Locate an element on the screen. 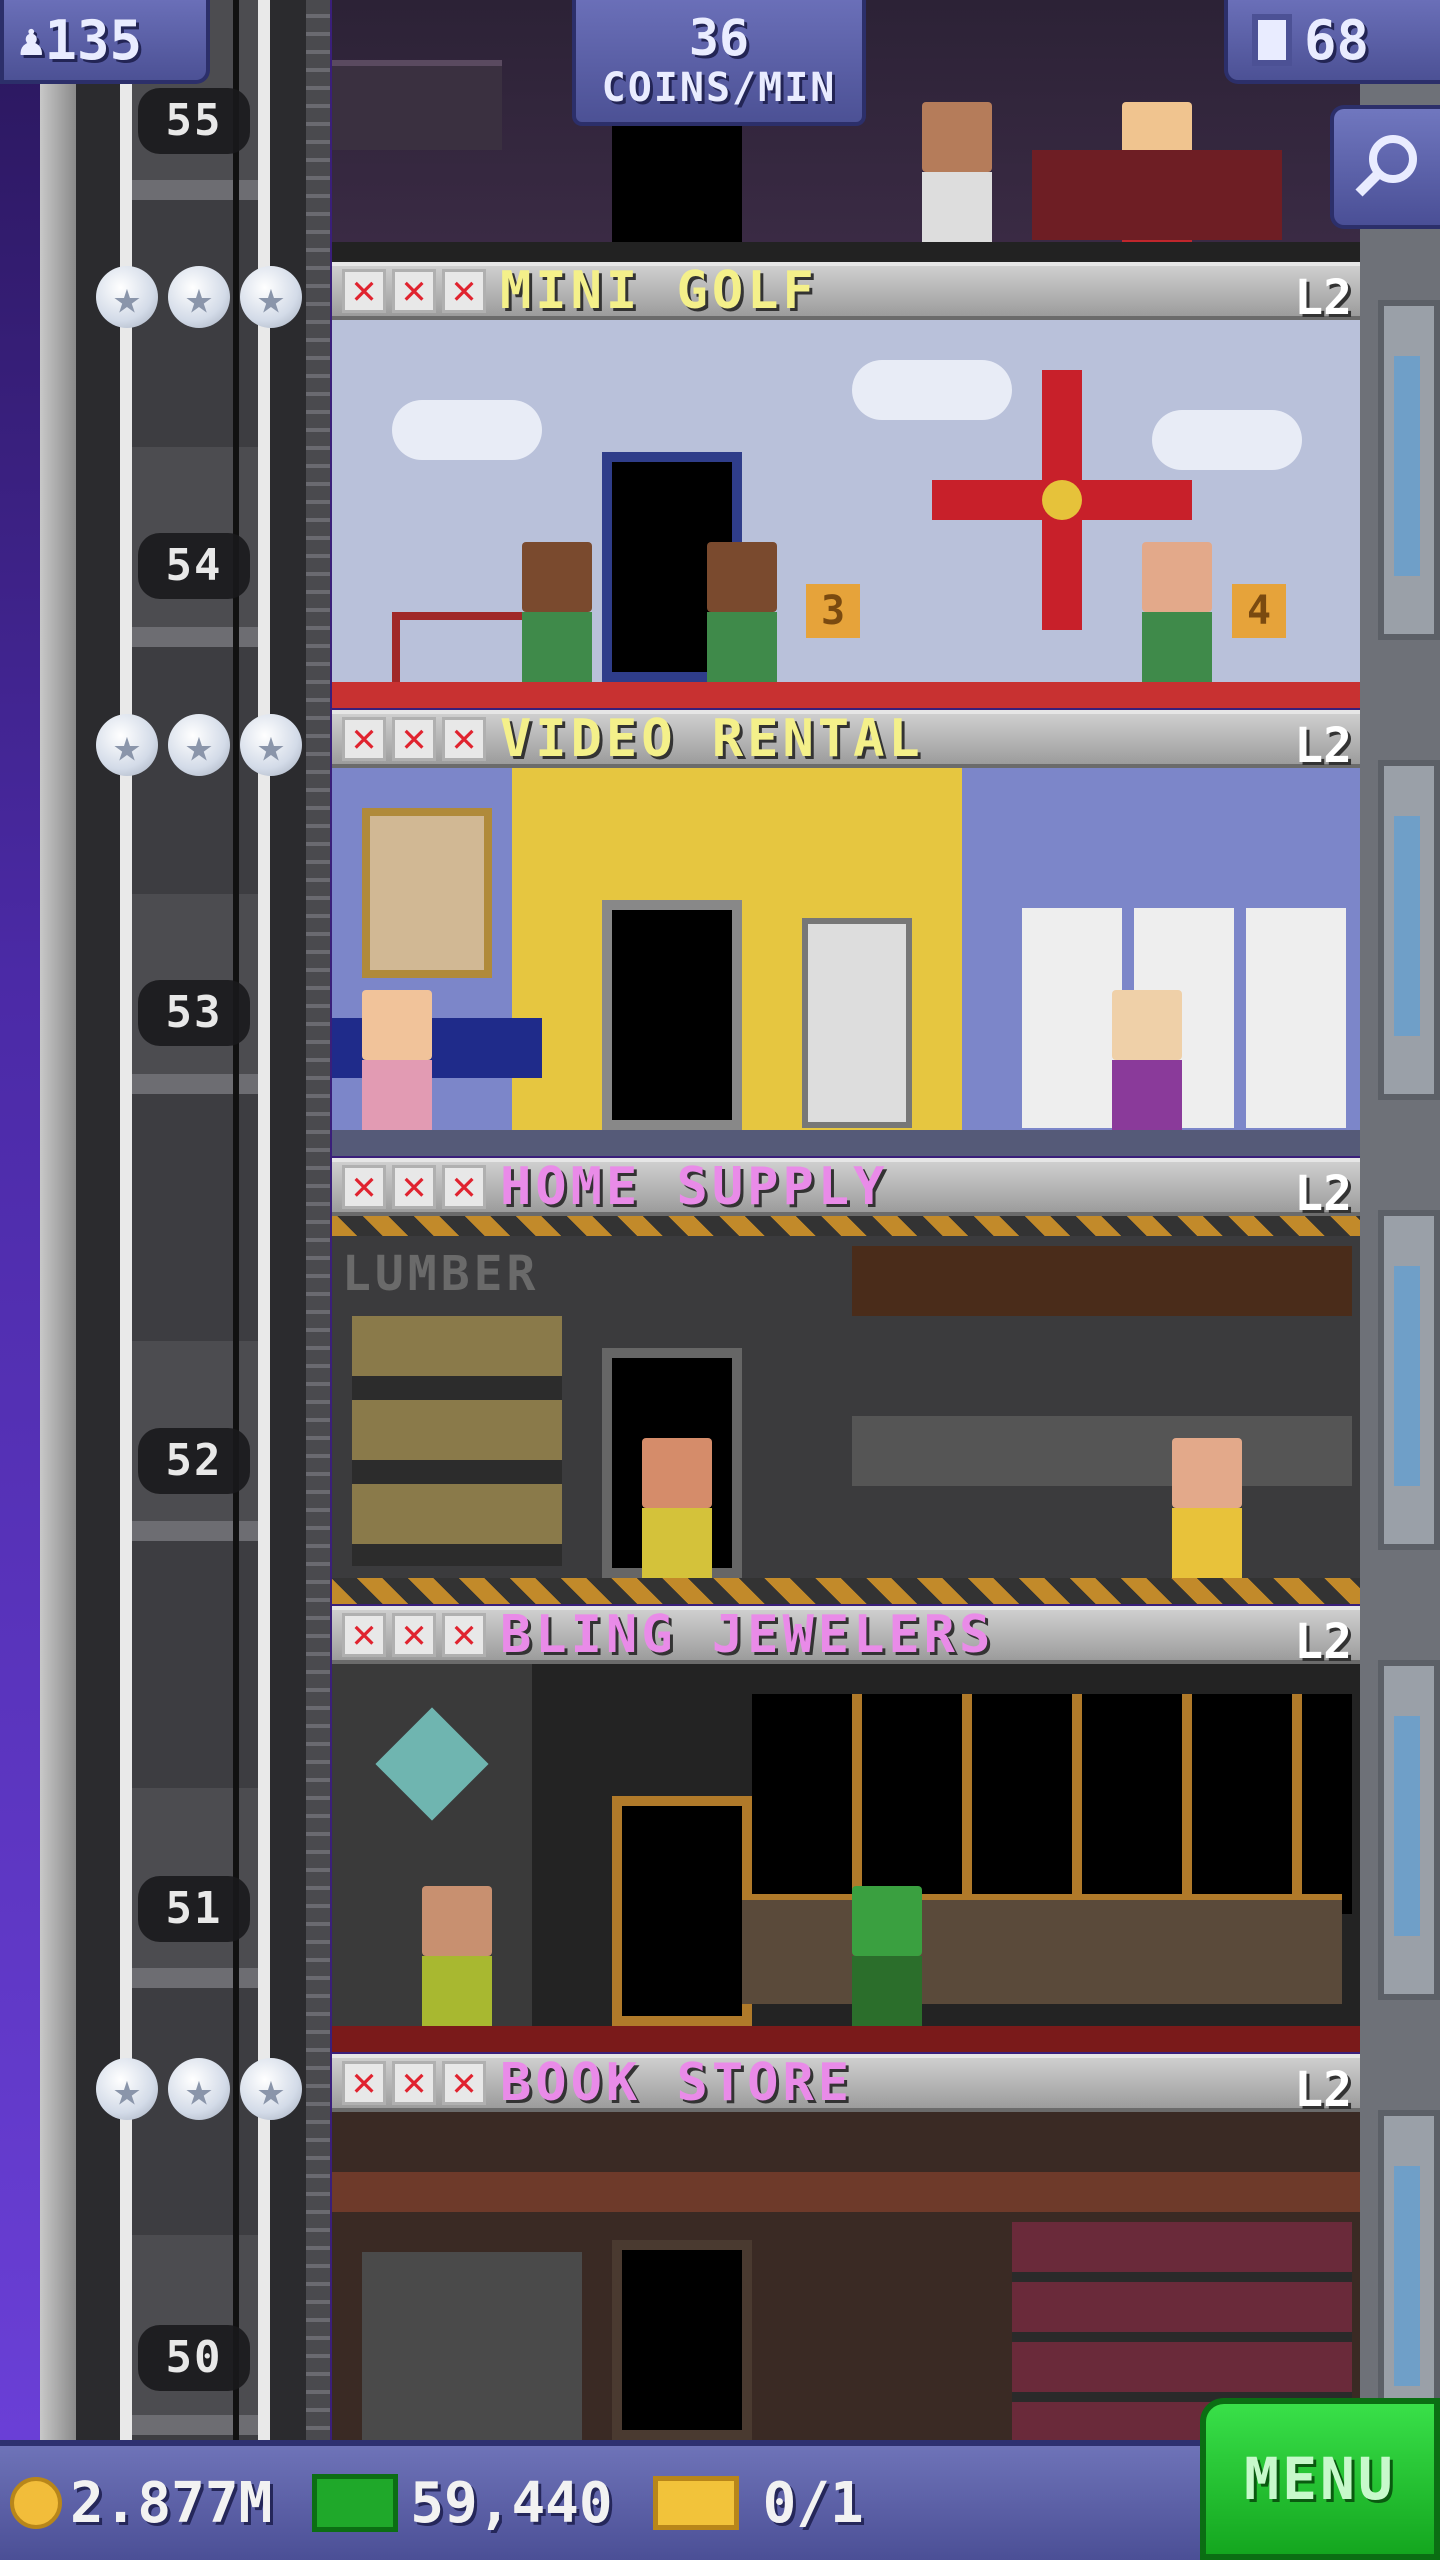  coin-icon is located at coordinates (36, 2503).